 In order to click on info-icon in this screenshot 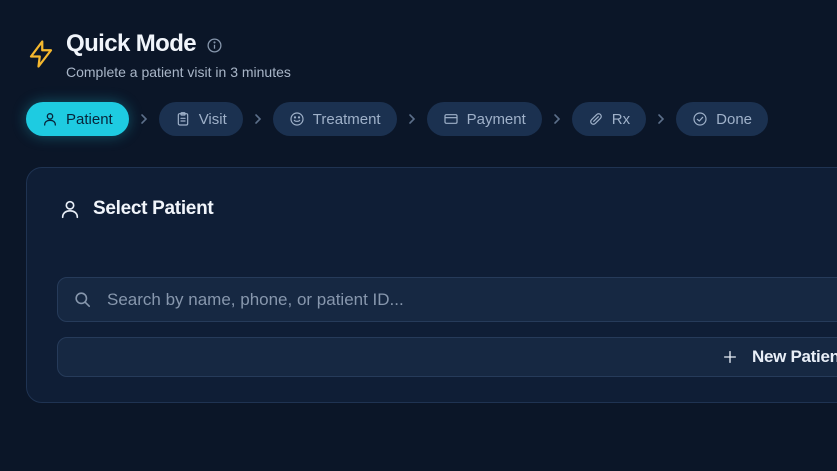, I will do `click(214, 45)`.